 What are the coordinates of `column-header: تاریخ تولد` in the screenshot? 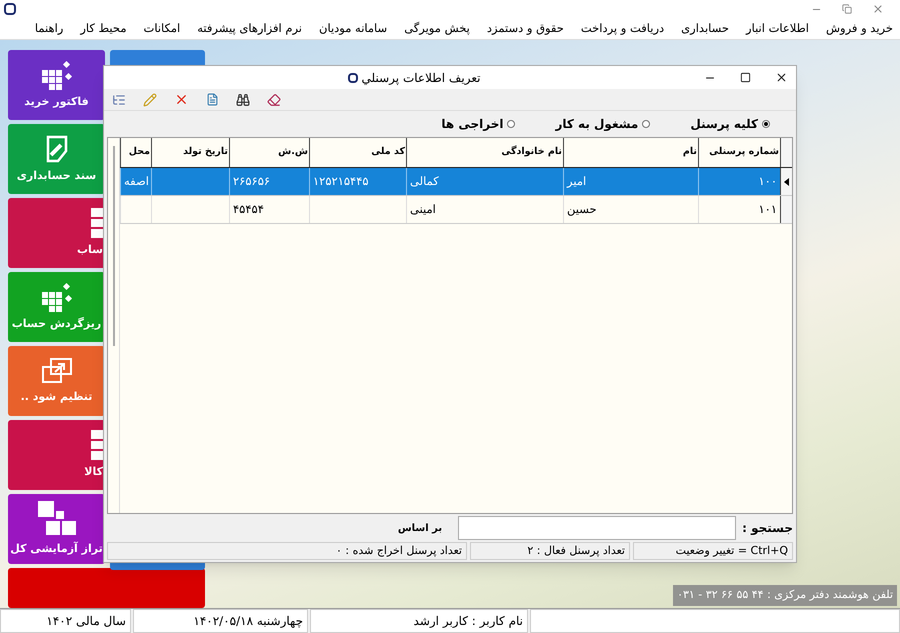 It's located at (190, 152).